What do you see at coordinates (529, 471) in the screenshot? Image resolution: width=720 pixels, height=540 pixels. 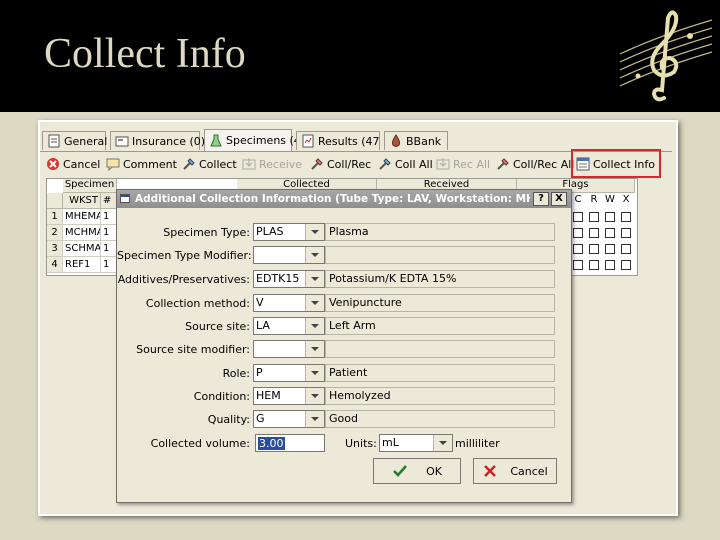 I see `cancel-label: Cancel` at bounding box center [529, 471].